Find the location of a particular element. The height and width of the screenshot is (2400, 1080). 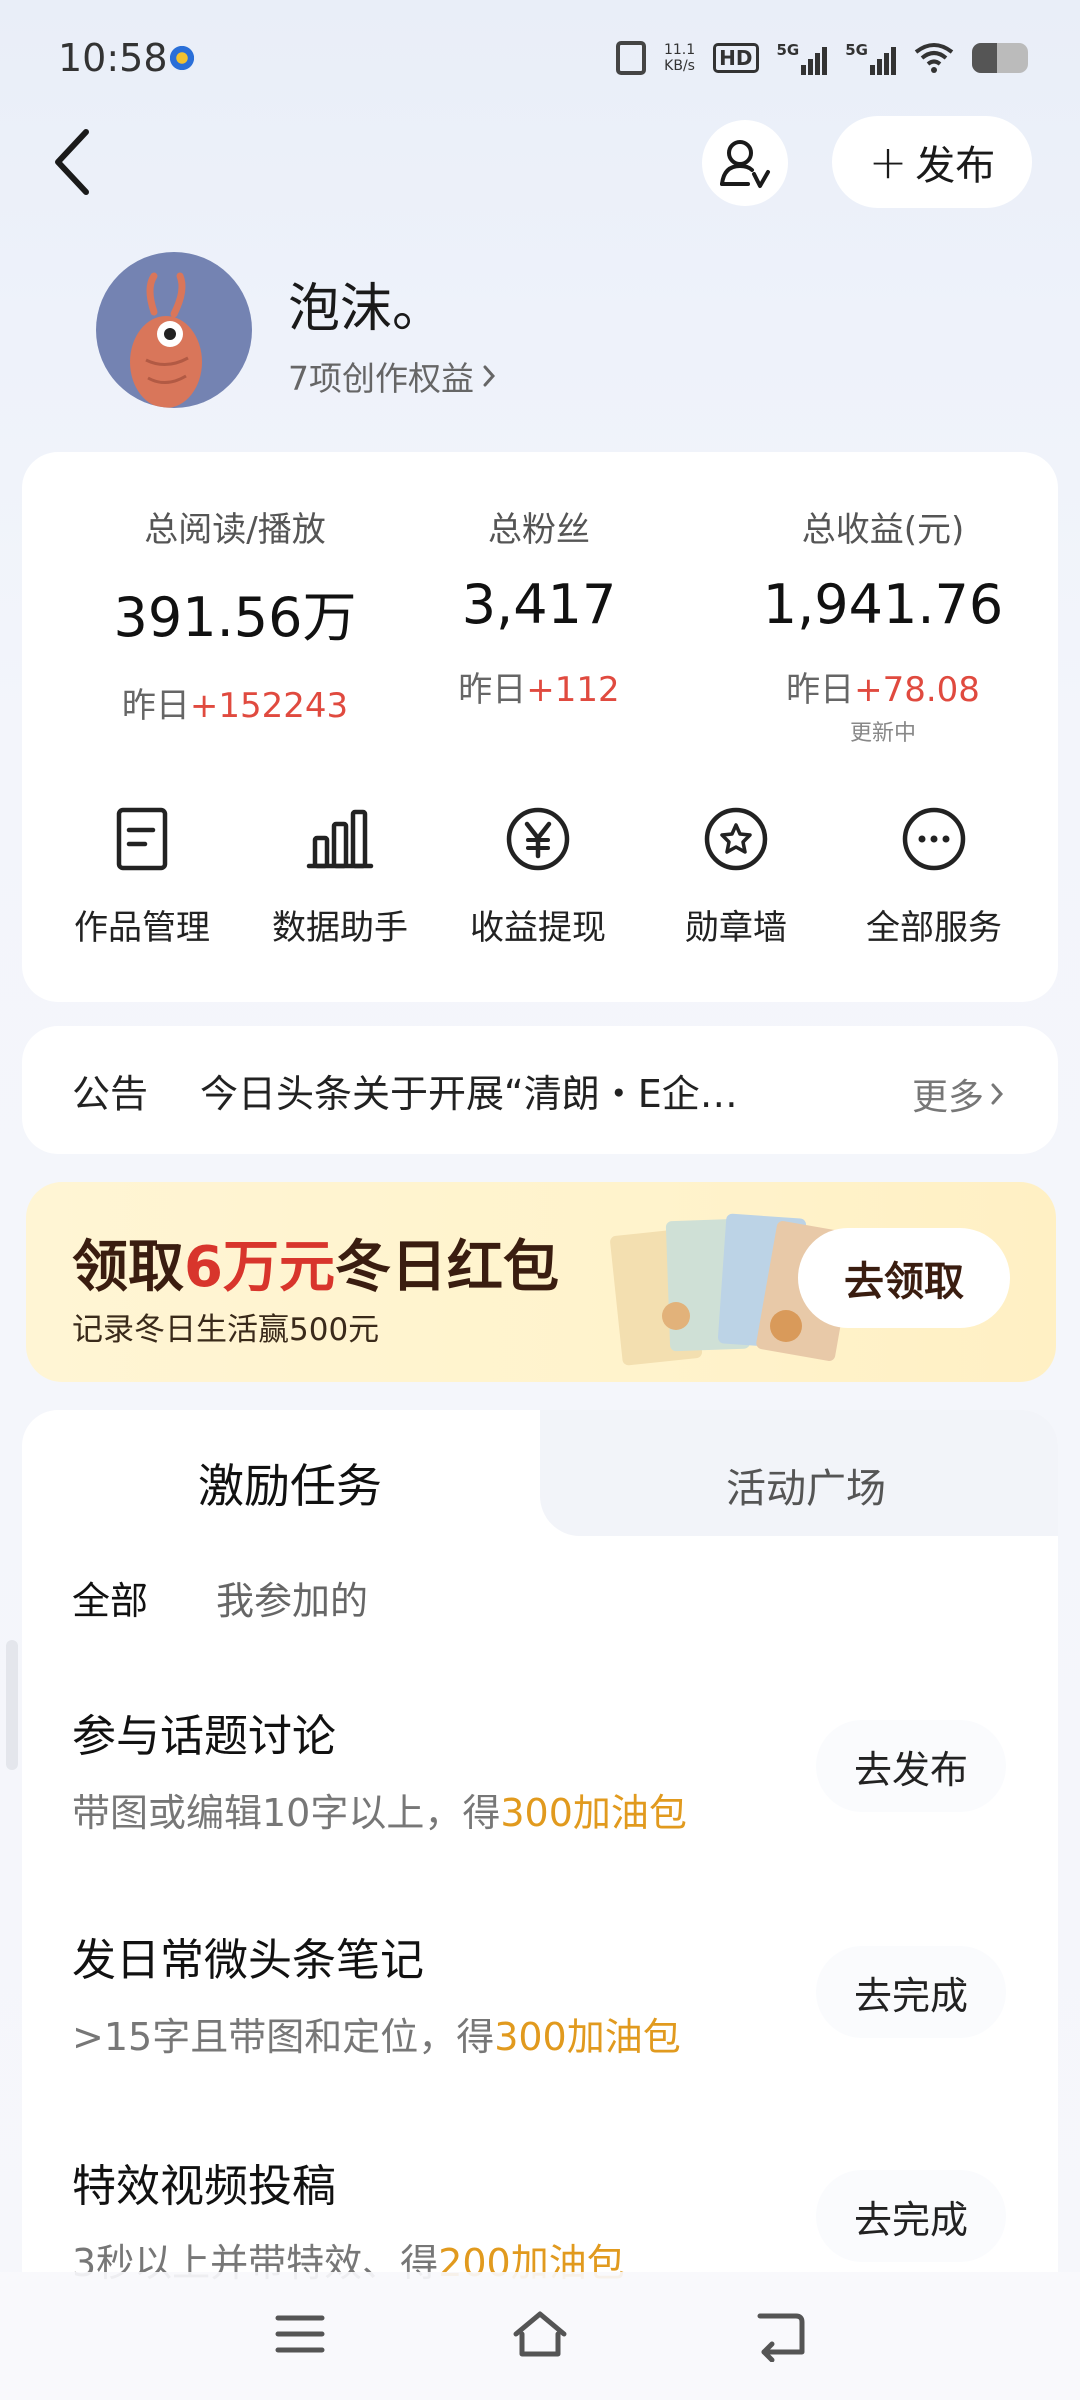

stat-updating-note: 更新中 is located at coordinates (882, 733).